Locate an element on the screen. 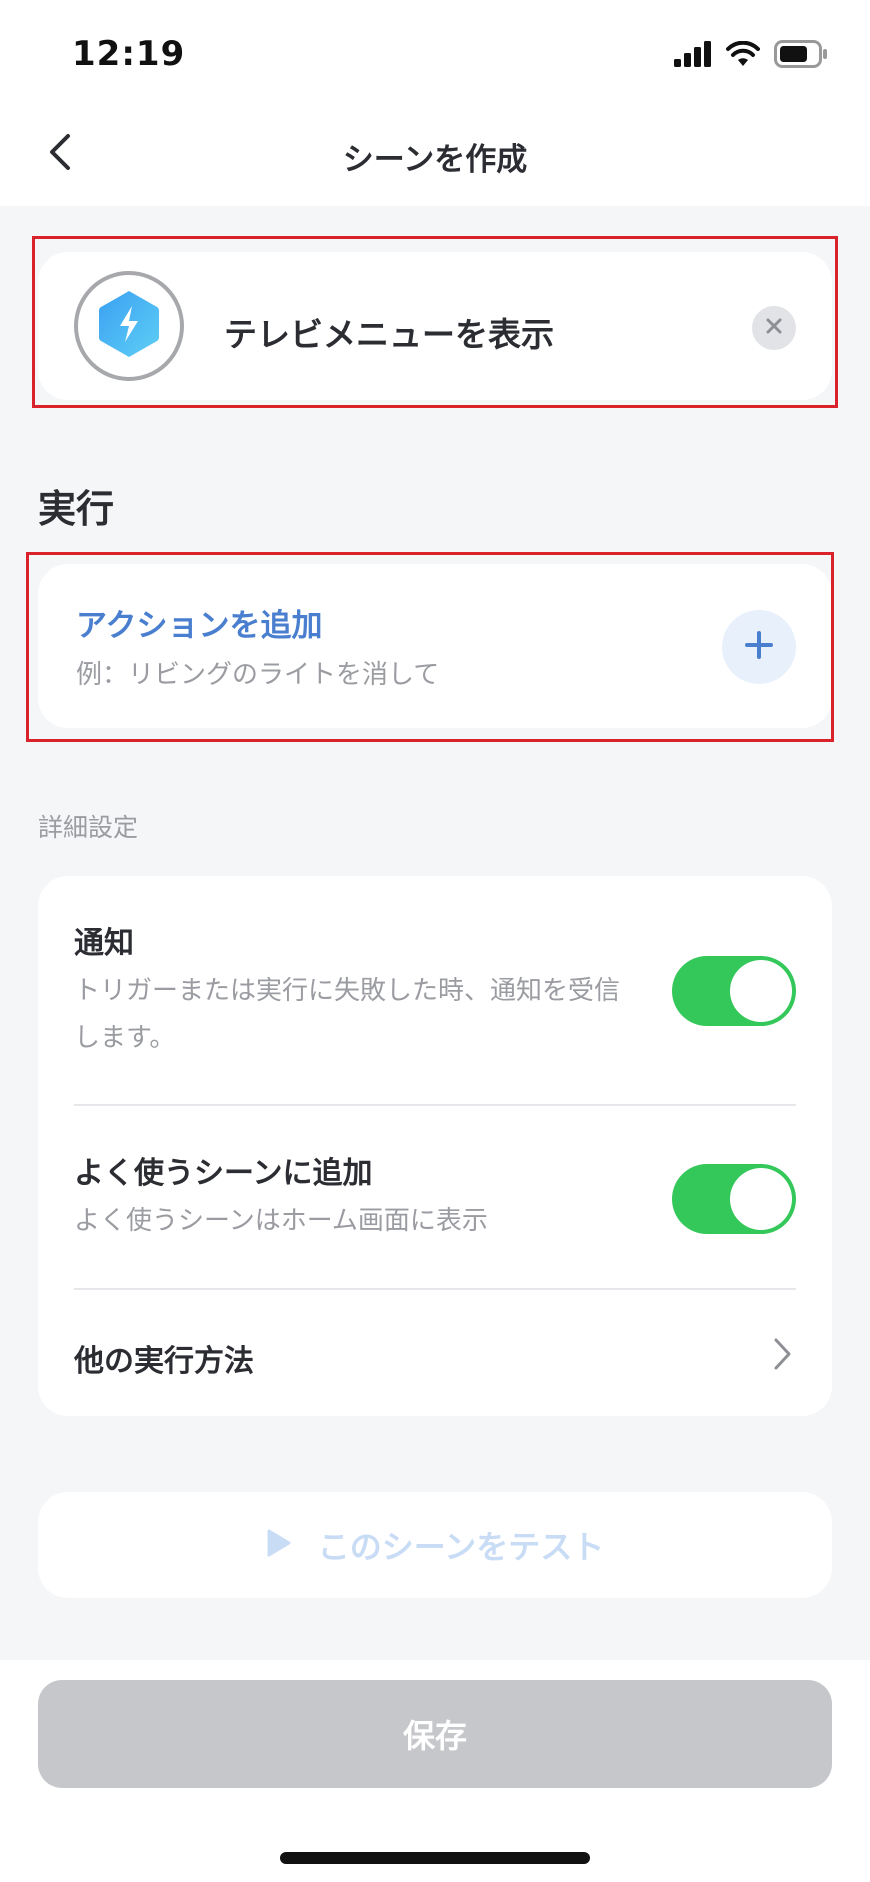 The width and height of the screenshot is (870, 1882). setting-row-other-methods: 他の実行方法 is located at coordinates (435, 1358).